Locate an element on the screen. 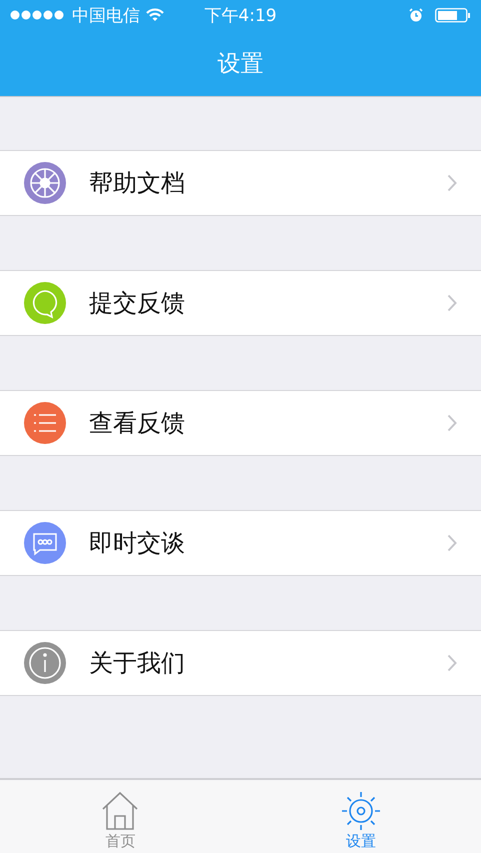  home-icon is located at coordinates (120, 811).